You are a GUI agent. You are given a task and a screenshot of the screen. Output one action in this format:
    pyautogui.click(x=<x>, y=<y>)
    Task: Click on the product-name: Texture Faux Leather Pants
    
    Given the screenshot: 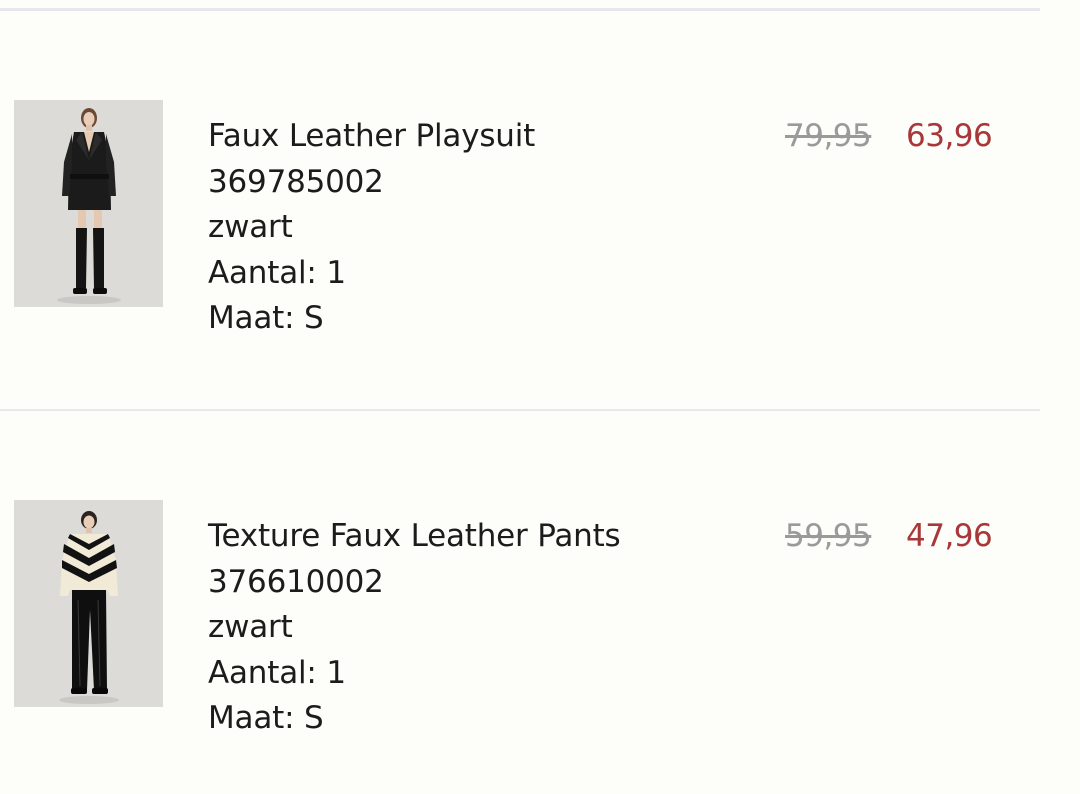 What is the action you would take?
    pyautogui.click(x=414, y=537)
    